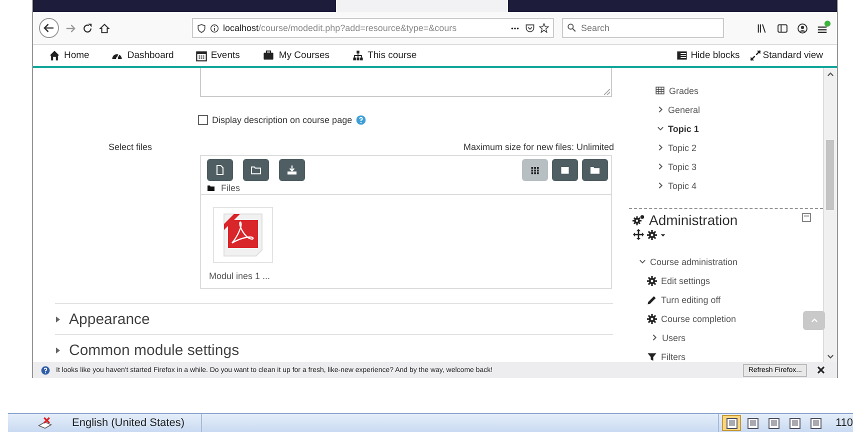  I want to click on scrollbar, so click(830, 215).